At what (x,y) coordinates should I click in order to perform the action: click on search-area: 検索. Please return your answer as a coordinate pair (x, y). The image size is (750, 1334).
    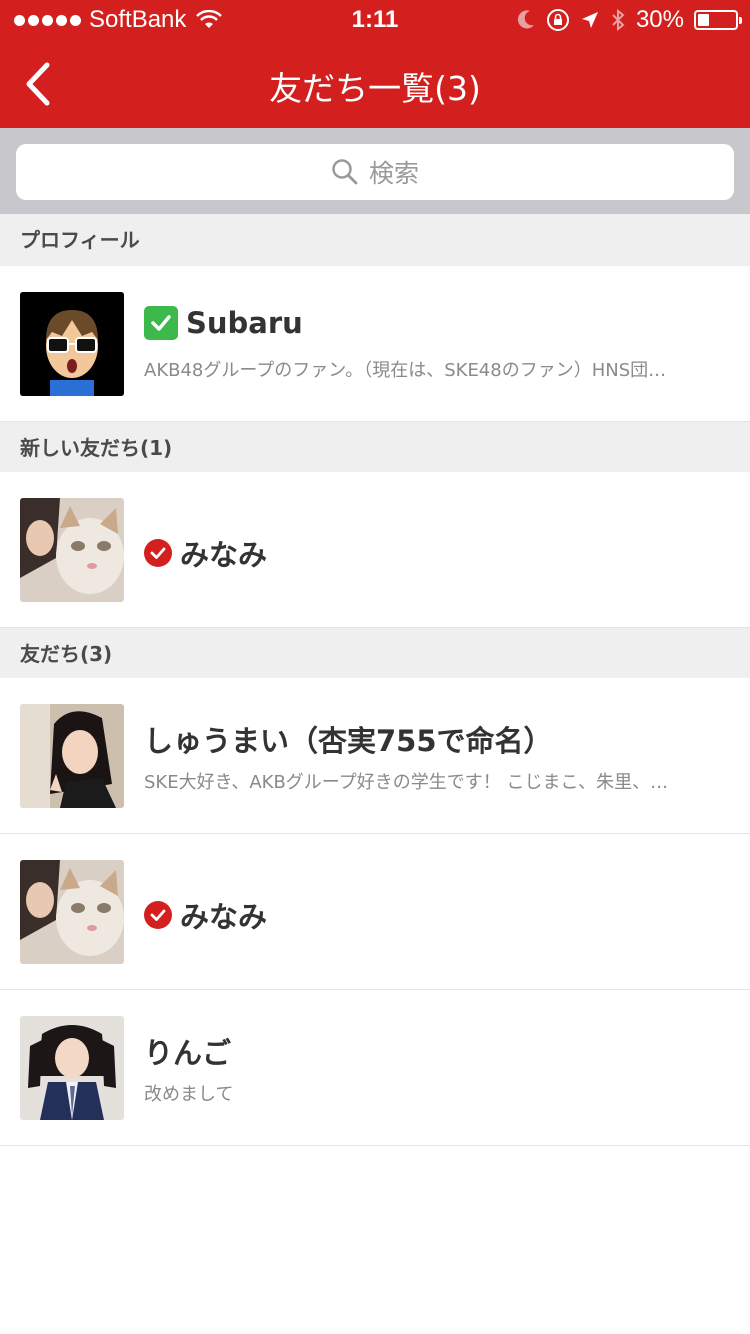
    Looking at the image, I should click on (375, 171).